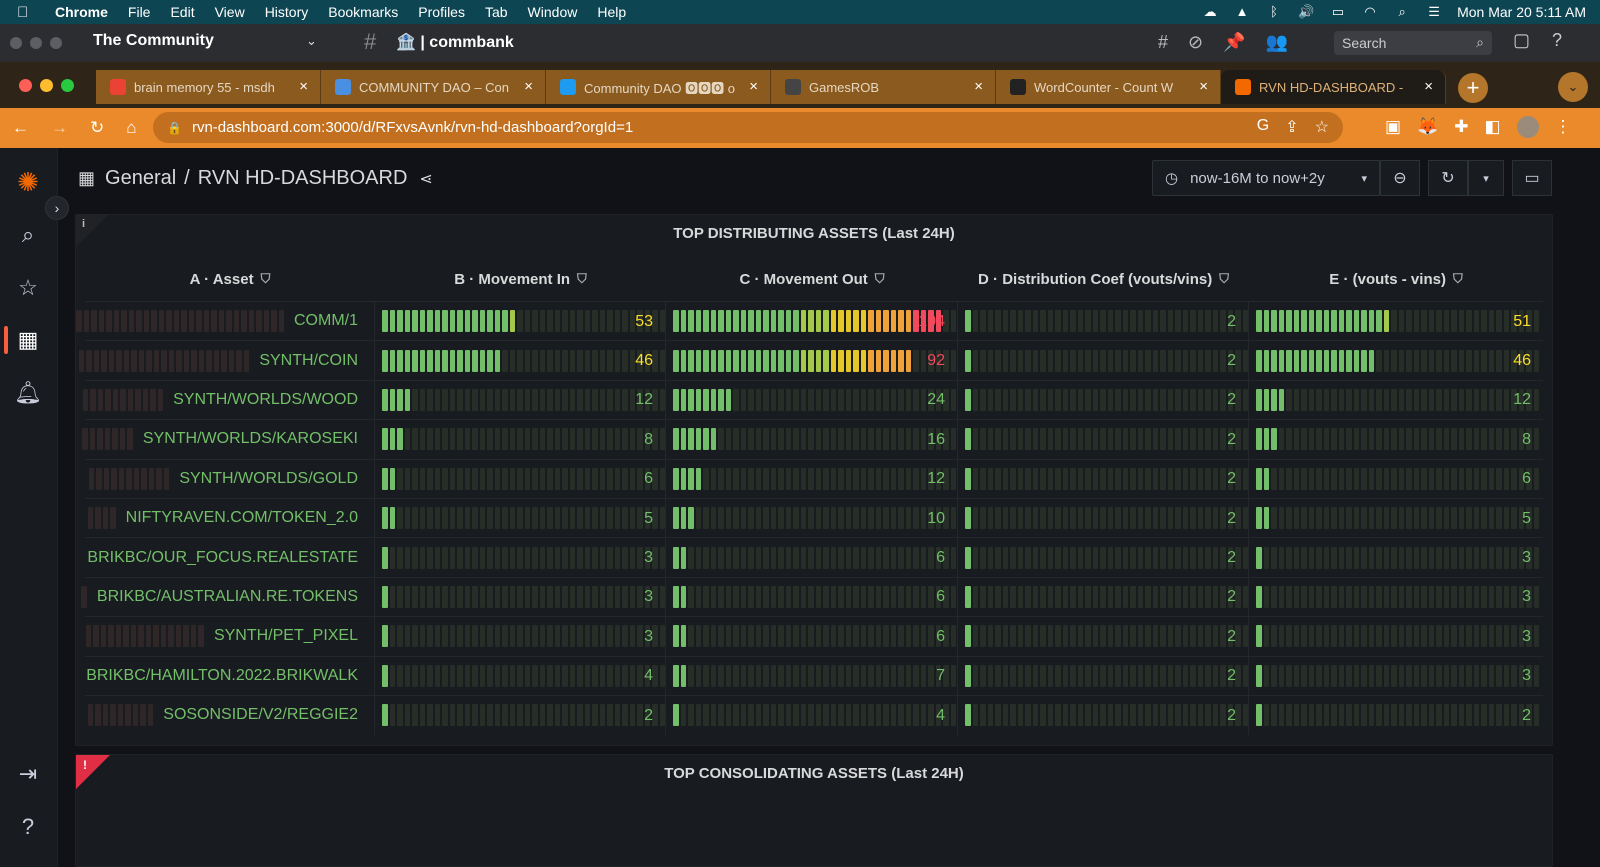  Describe the element at coordinates (230, 558) in the screenshot. I see `asset-cell: BRIKBC/OUR_FOCUS.REALESTATE` at that location.